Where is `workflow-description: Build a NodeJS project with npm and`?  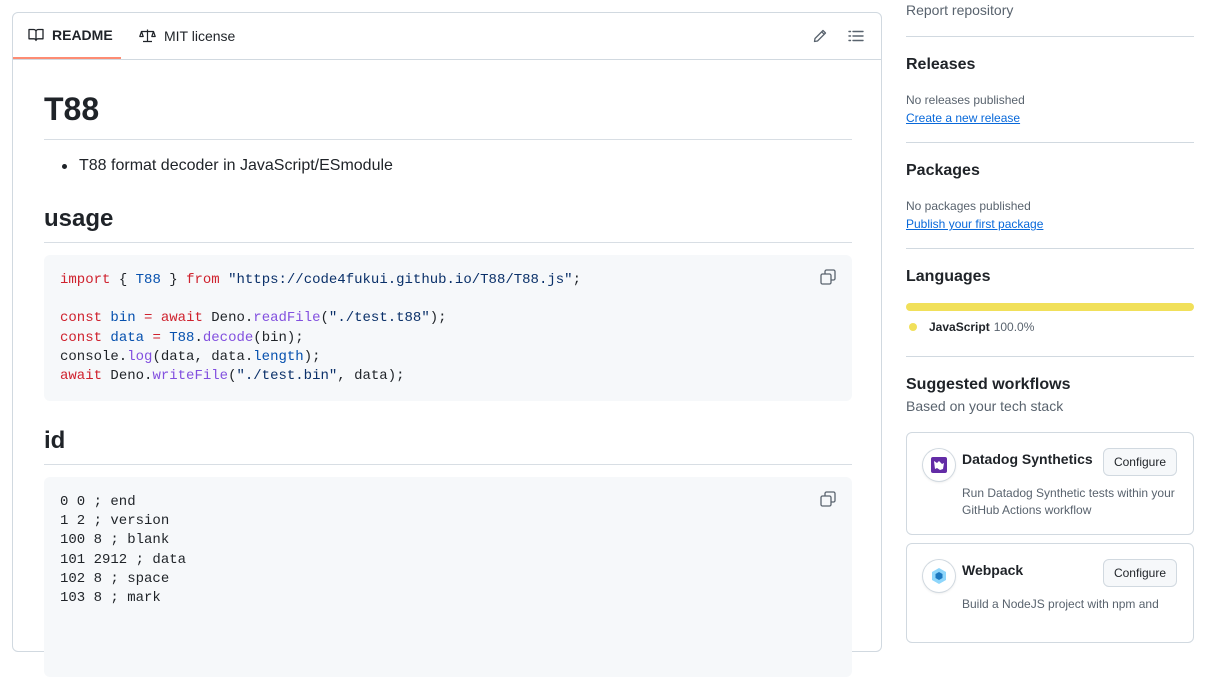 workflow-description: Build a NodeJS project with npm and is located at coordinates (1060, 604).